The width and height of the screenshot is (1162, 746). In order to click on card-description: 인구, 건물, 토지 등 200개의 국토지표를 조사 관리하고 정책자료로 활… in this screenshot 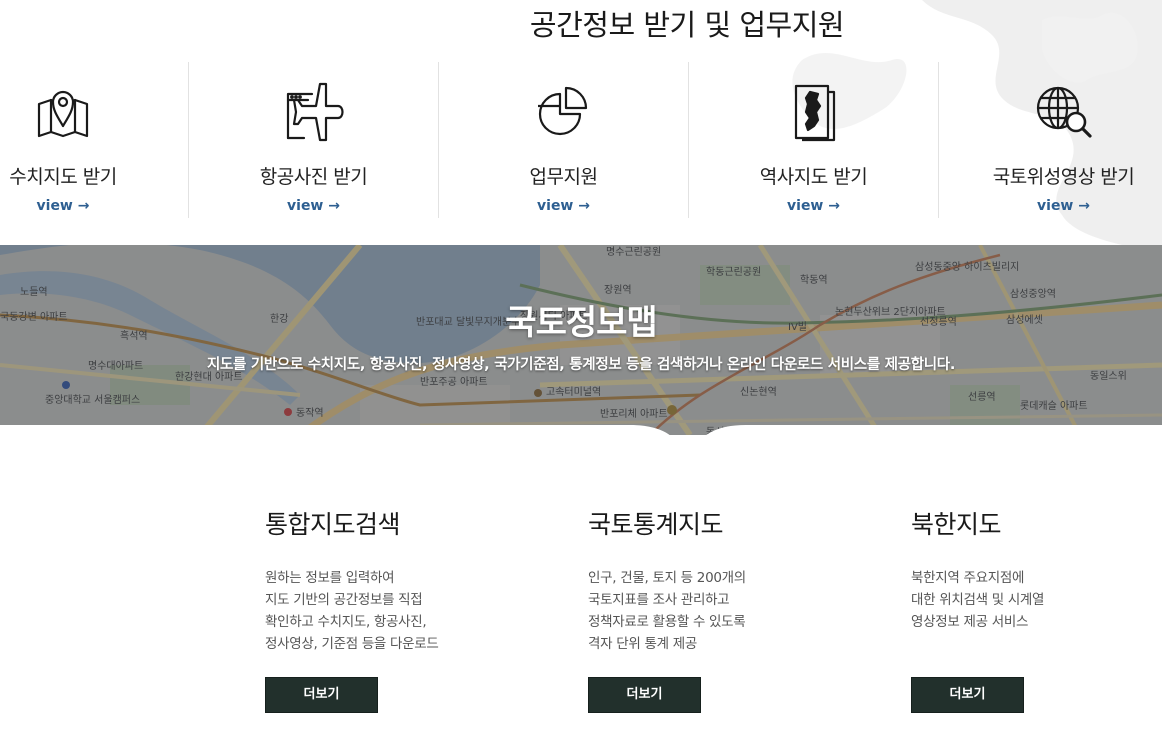, I will do `click(728, 622)`.